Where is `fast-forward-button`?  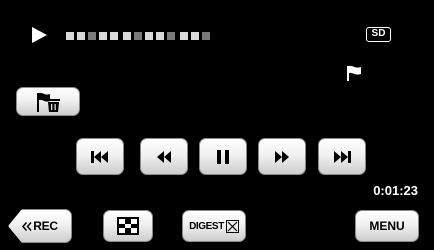
fast-forward-button is located at coordinates (282, 156).